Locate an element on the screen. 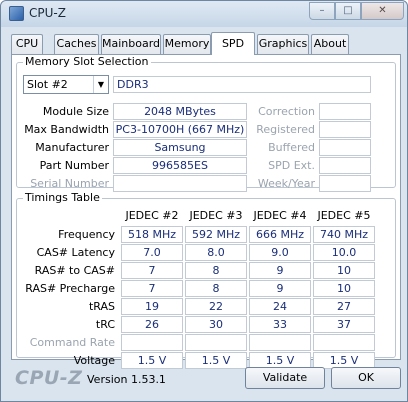 Image resolution: width=408 pixels, height=402 pixels. validate-button: Validate is located at coordinates (285, 378).